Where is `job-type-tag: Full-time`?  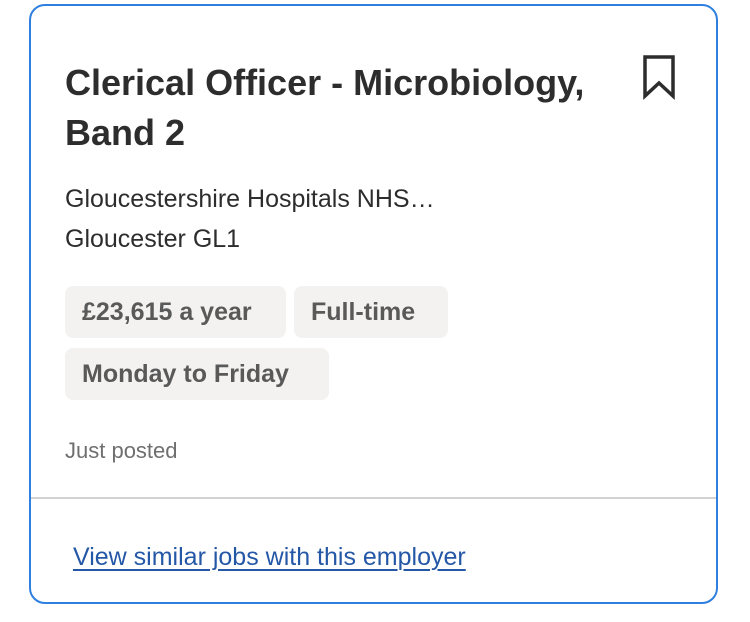
job-type-tag: Full-time is located at coordinates (371, 312).